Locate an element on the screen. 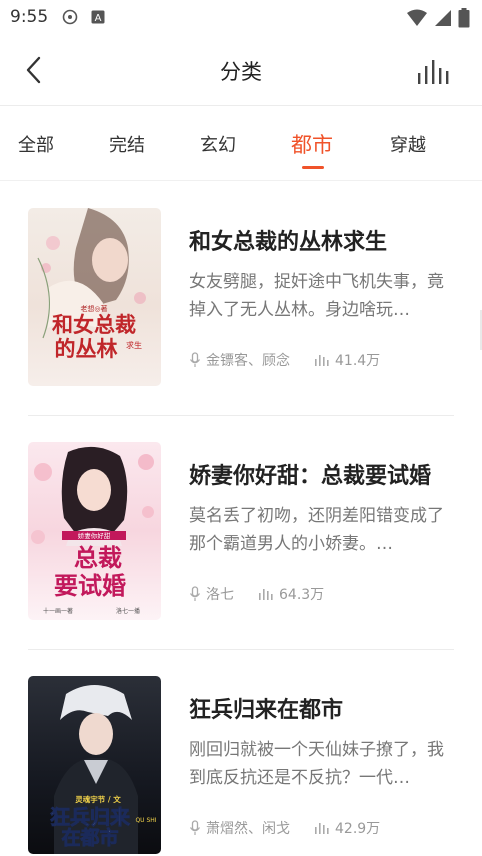 The width and height of the screenshot is (482, 856). active-tab-indicator is located at coordinates (313, 167).